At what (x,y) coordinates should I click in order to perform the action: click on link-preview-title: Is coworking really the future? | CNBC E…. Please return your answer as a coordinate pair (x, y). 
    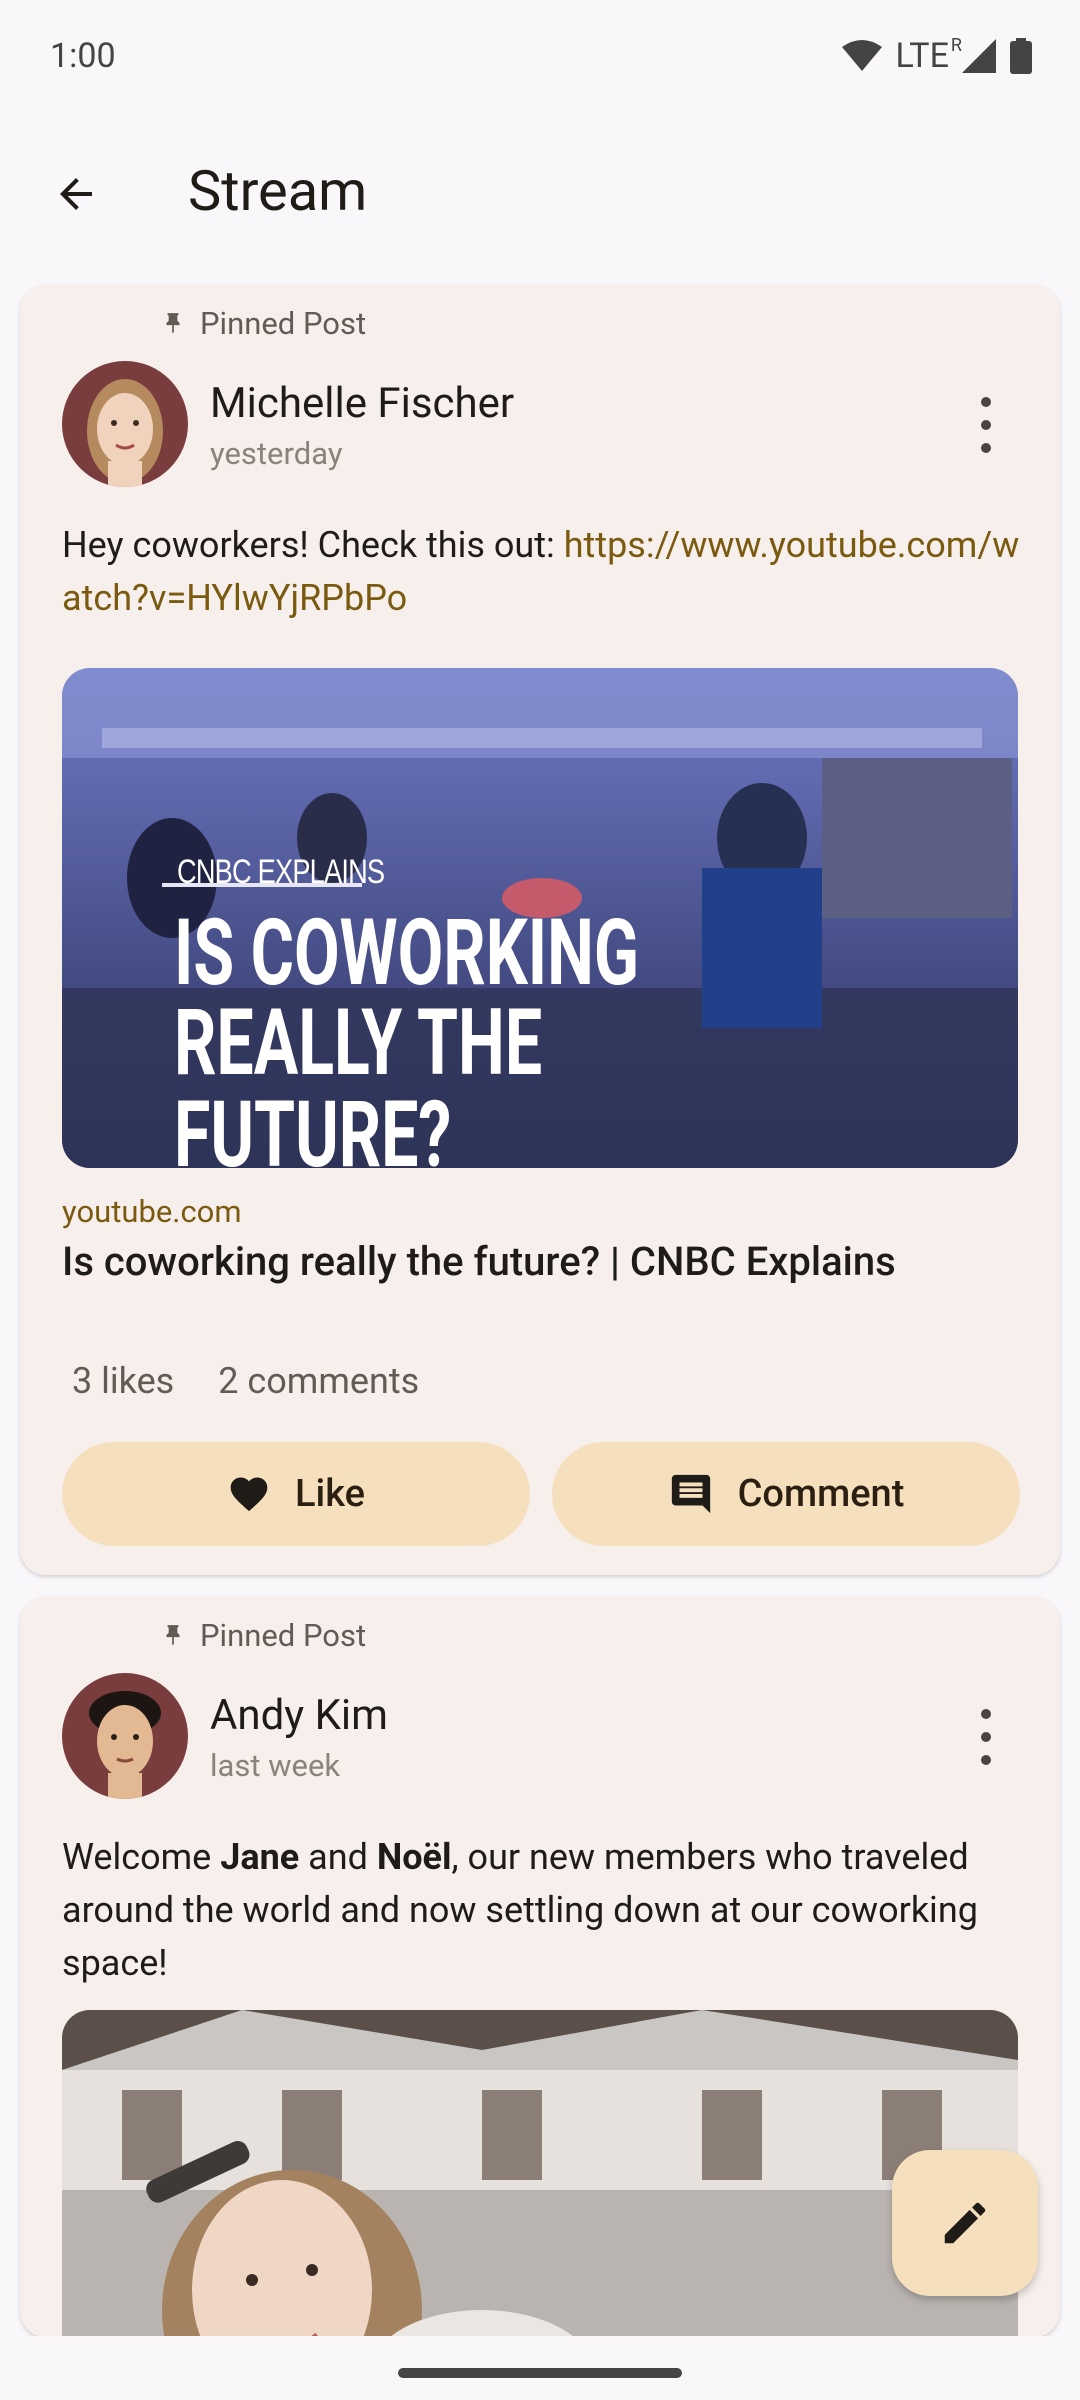
    Looking at the image, I should click on (479, 1261).